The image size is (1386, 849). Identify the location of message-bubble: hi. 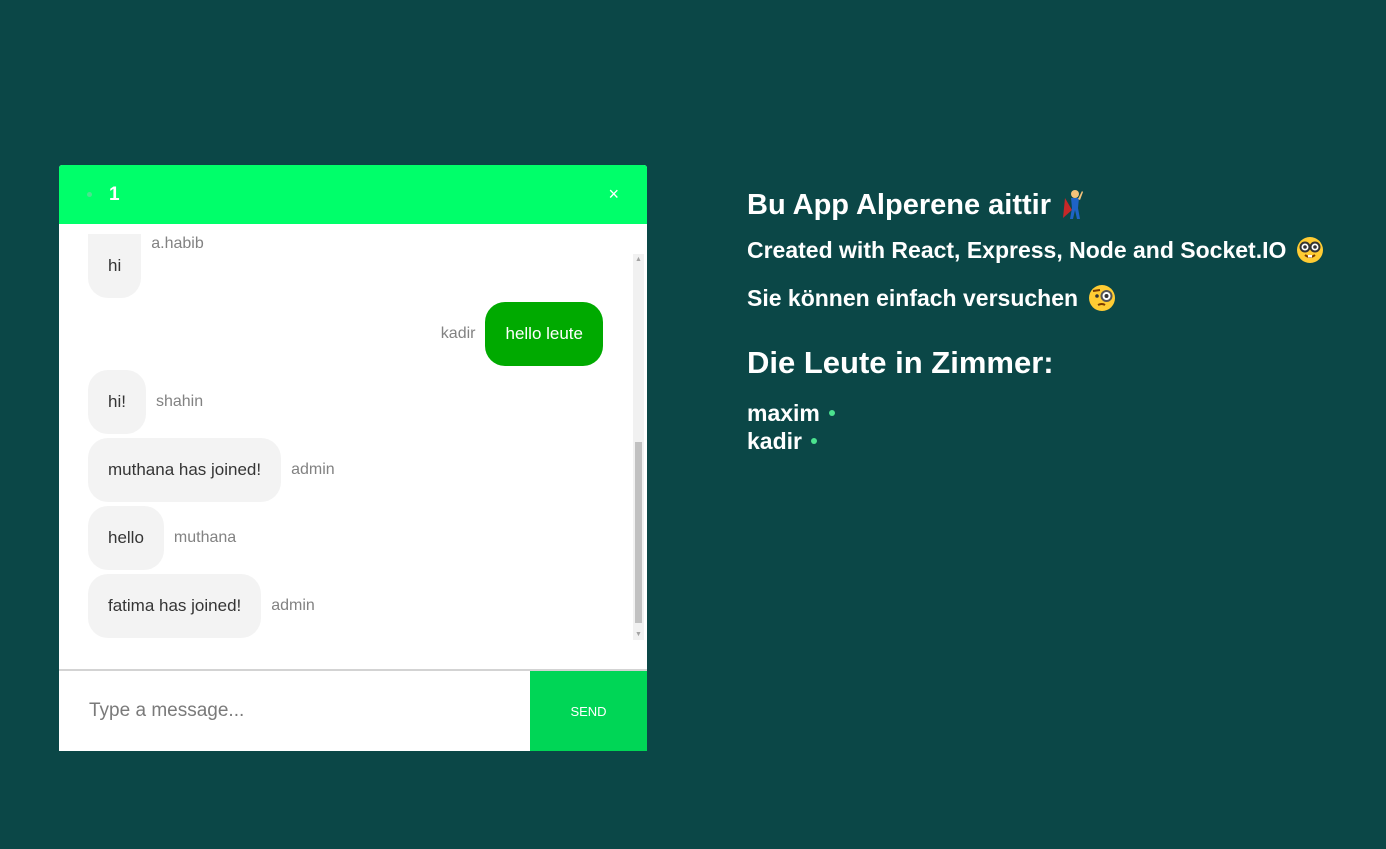
(115, 266).